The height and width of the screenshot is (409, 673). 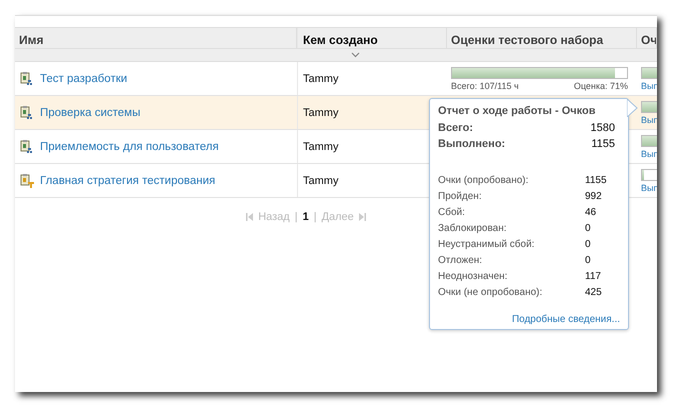 What do you see at coordinates (250, 217) in the screenshot?
I see `first-page-icon` at bounding box center [250, 217].